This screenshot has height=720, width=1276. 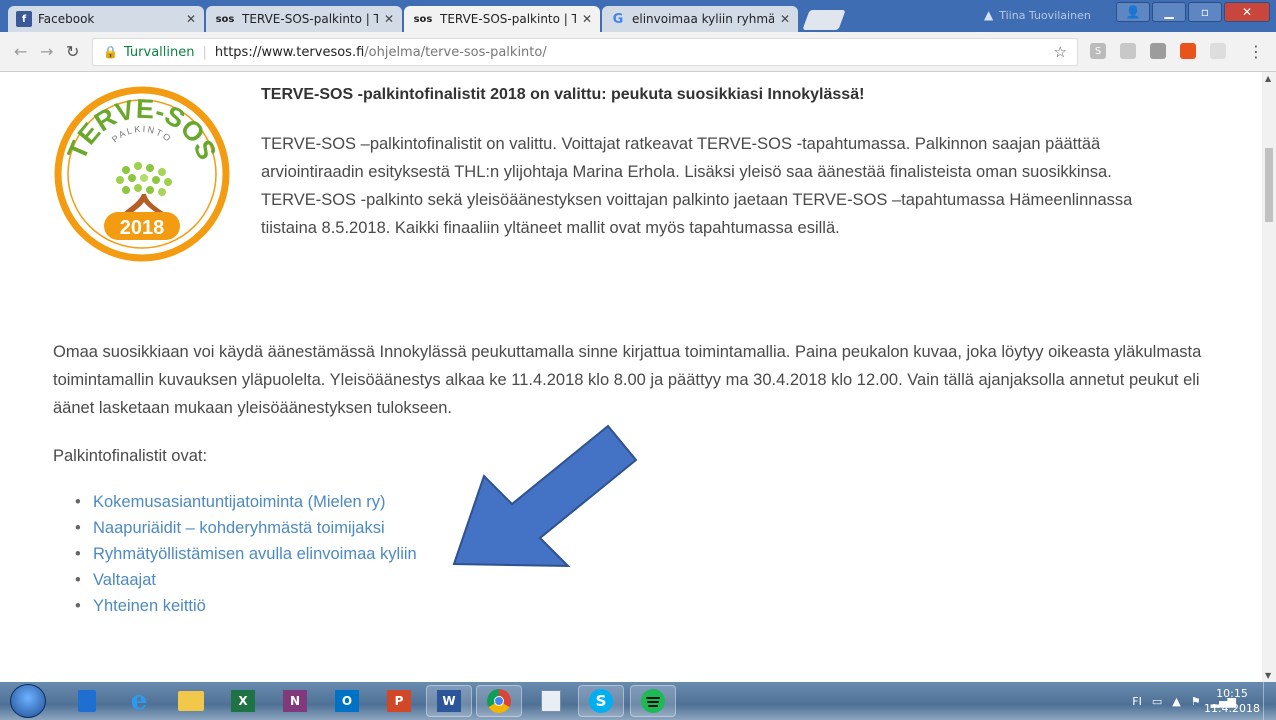 I want to click on facebook-icon: f, so click(x=24, y=19).